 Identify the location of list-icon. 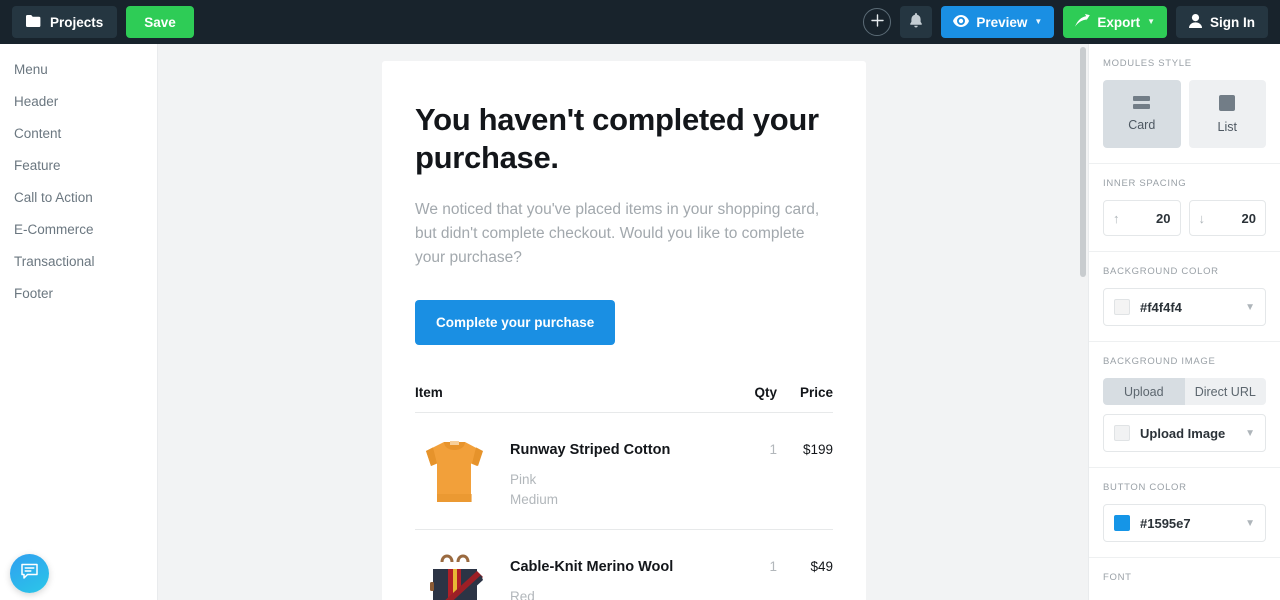
(1227, 102).